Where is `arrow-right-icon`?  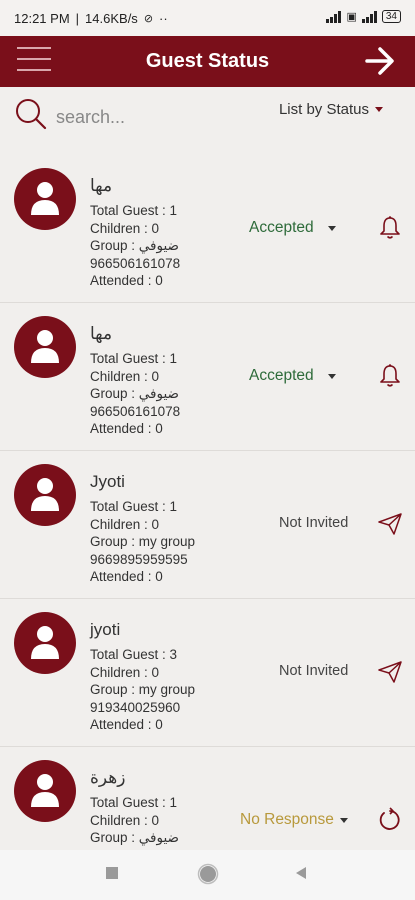 arrow-right-icon is located at coordinates (379, 61).